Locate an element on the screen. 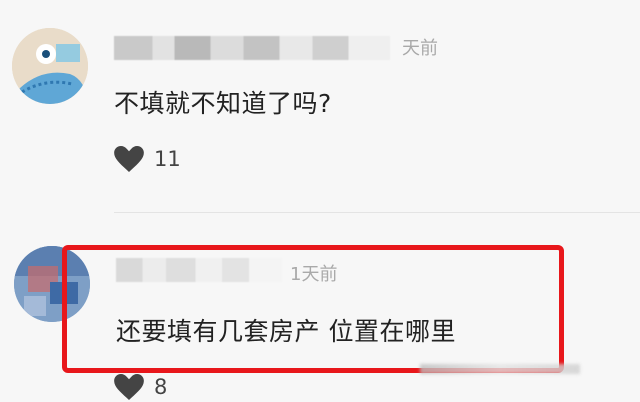 The width and height of the screenshot is (640, 402). avatar-image is located at coordinates (50, 66).